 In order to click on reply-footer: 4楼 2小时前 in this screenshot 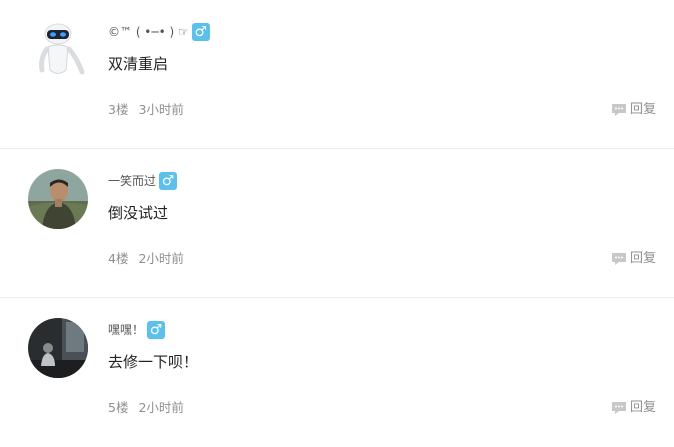, I will do `click(146, 259)`.